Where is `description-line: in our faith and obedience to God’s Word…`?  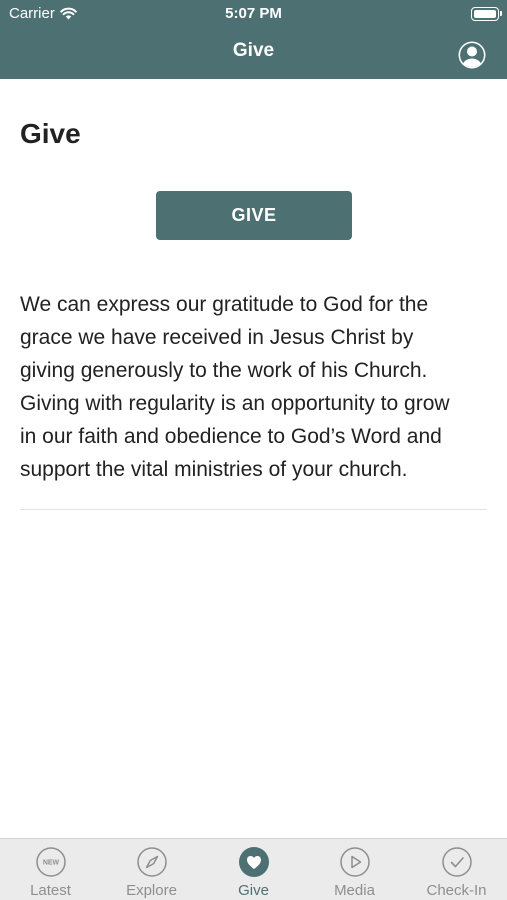 description-line: in our faith and obedience to God’s Word… is located at coordinates (231, 436).